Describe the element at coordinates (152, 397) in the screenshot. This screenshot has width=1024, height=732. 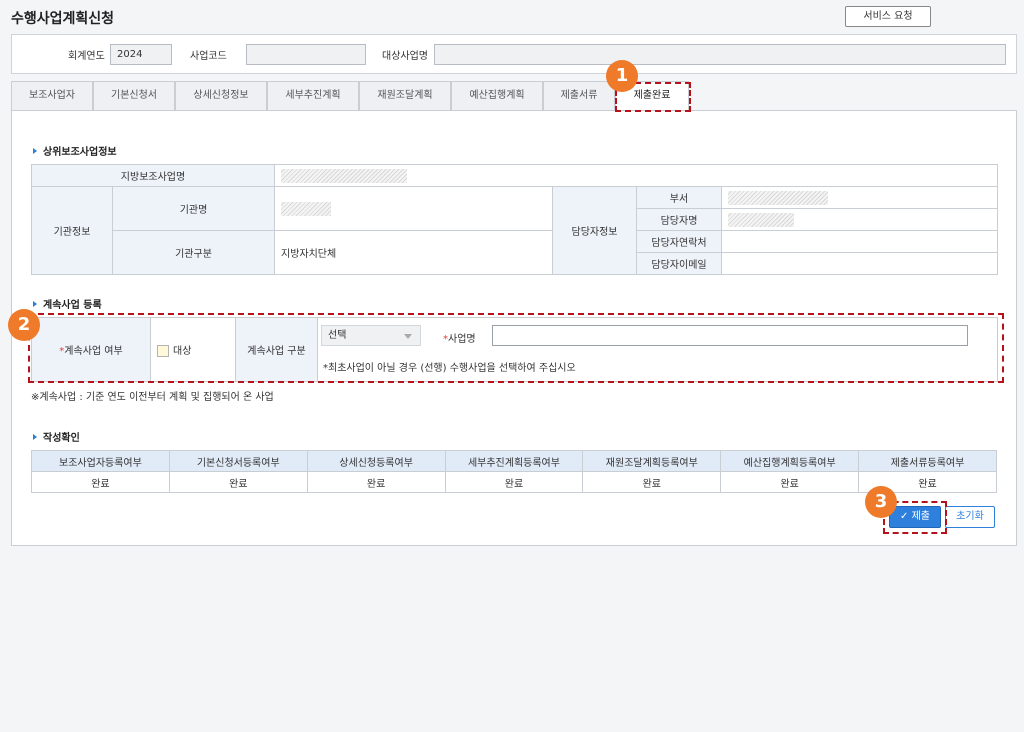
I see `continuing-footnote: ※계속사업 : 기준 연도 이전부터 계획 및 집행되어 온 사업` at that location.